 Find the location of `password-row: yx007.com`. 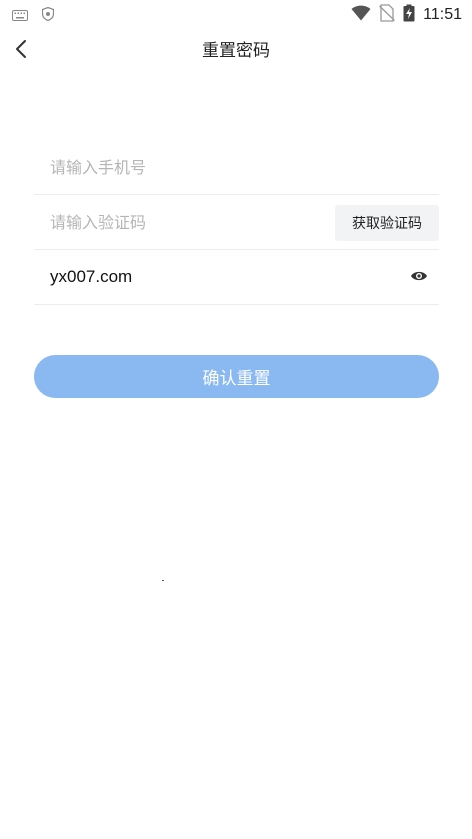

password-row: yx007.com is located at coordinates (236, 277).